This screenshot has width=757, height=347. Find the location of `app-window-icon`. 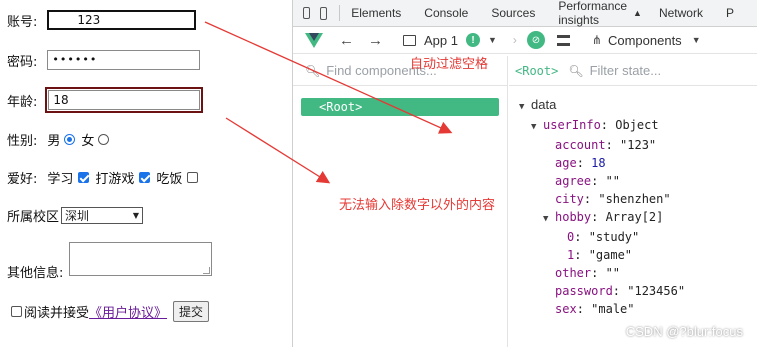

app-window-icon is located at coordinates (409, 40).